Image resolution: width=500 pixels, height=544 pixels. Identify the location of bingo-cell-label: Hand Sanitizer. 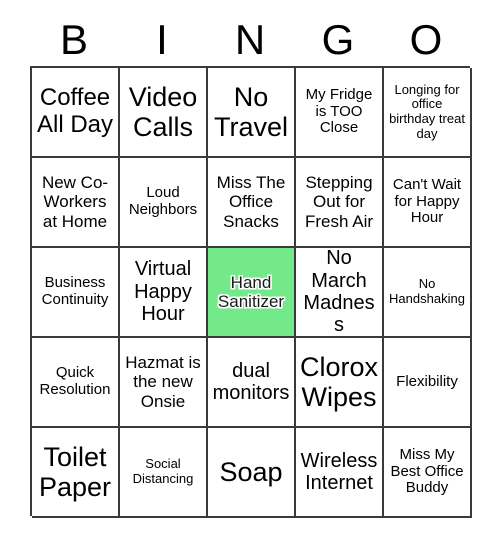
(251, 291).